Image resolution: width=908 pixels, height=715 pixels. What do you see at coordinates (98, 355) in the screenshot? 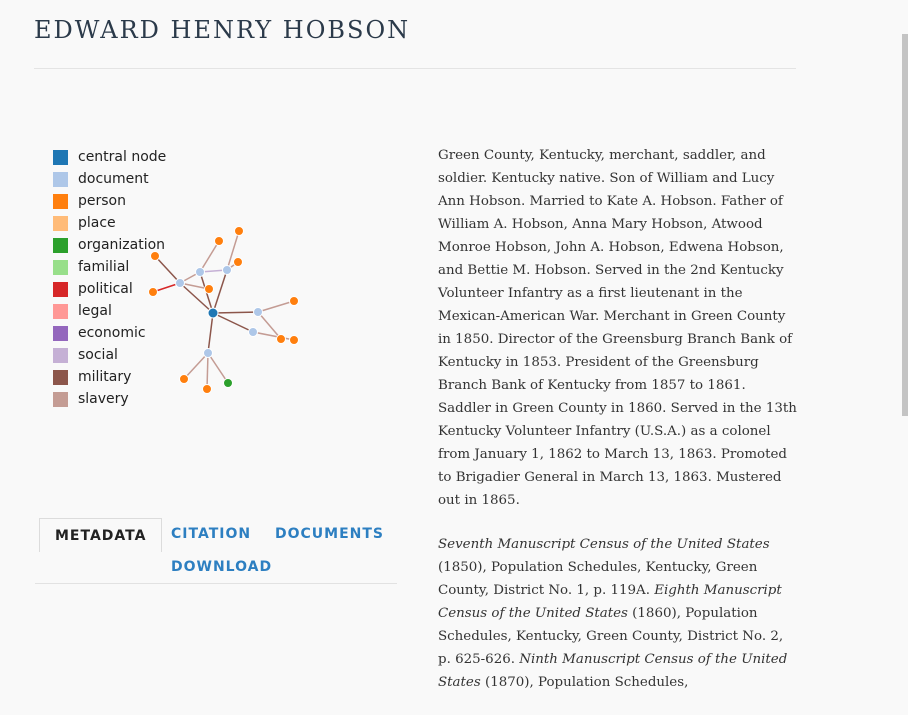
I see `legend-label: social` at bounding box center [98, 355].